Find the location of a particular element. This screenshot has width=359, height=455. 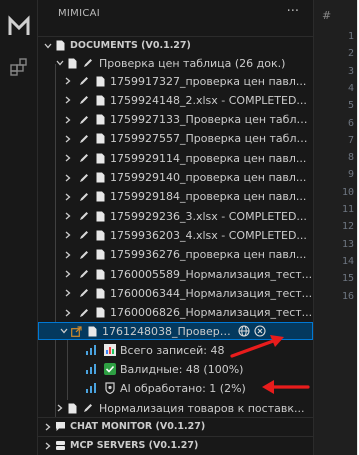

sidebar-title: MIMICAI is located at coordinates (79, 13).